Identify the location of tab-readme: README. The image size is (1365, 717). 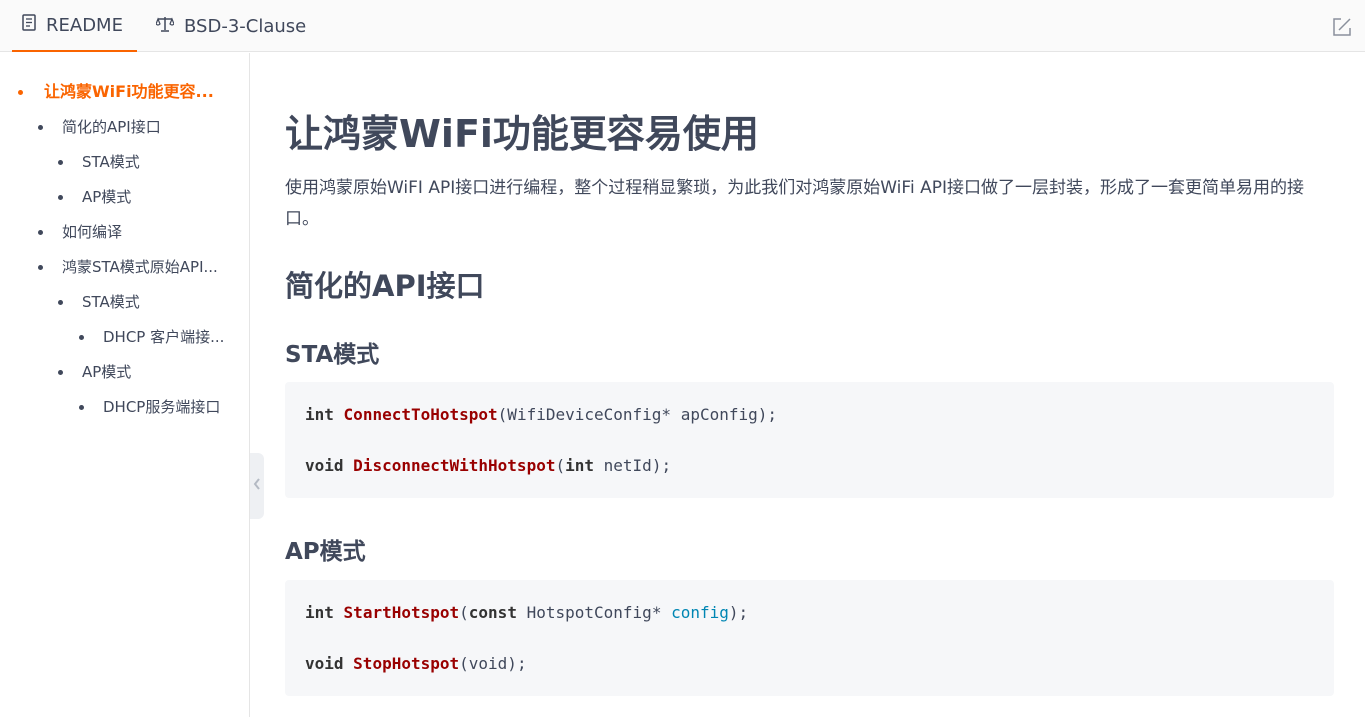
(74, 26).